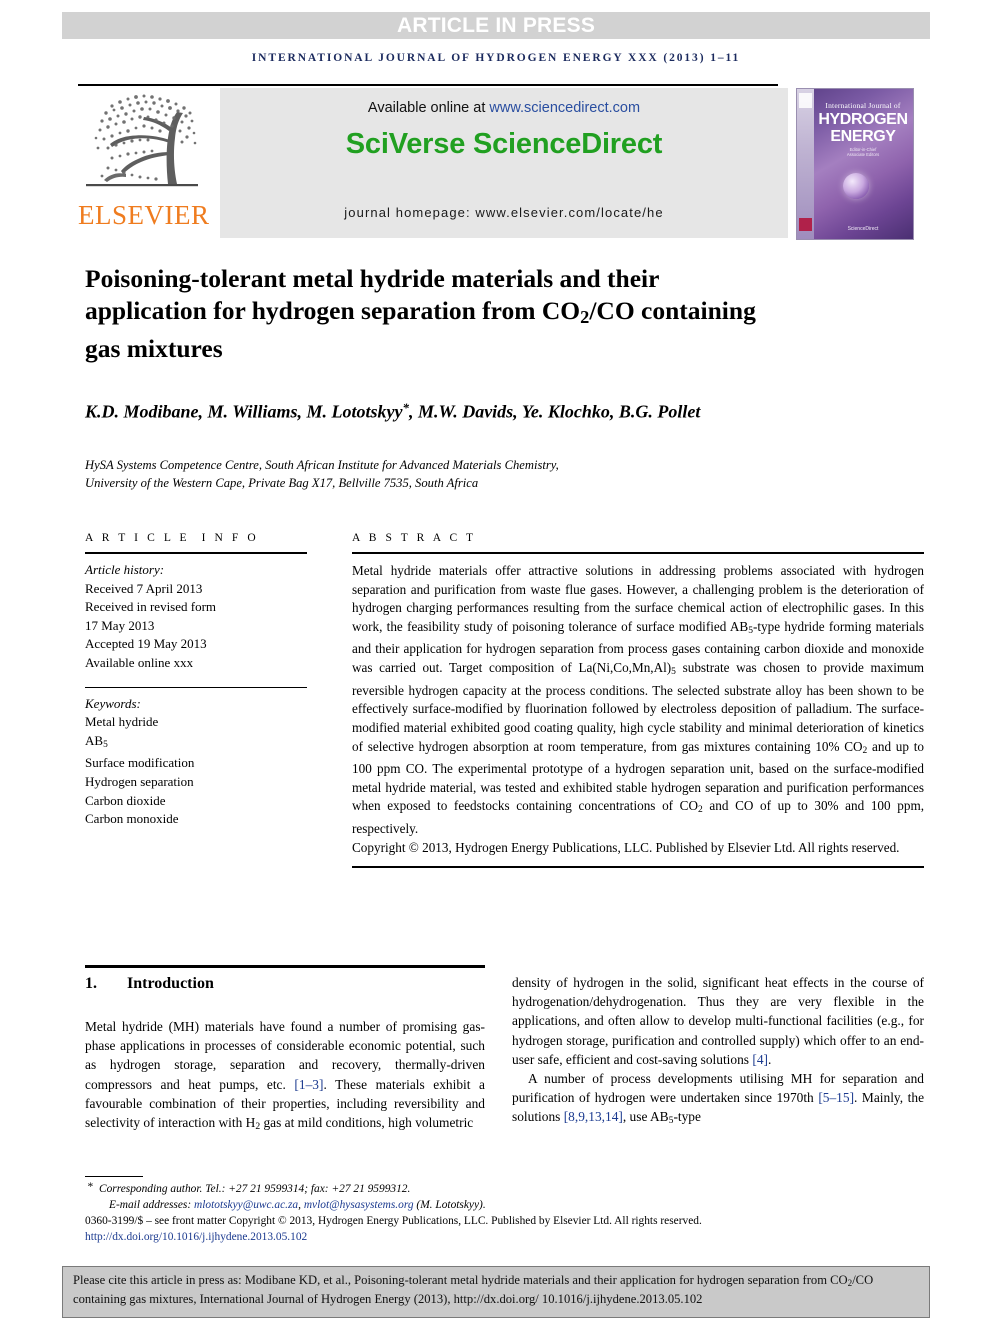 This screenshot has height=1323, width=992. I want to click on sciverse-sciencedirect-wordmark: SciVerse ScienceDirect, so click(504, 144).